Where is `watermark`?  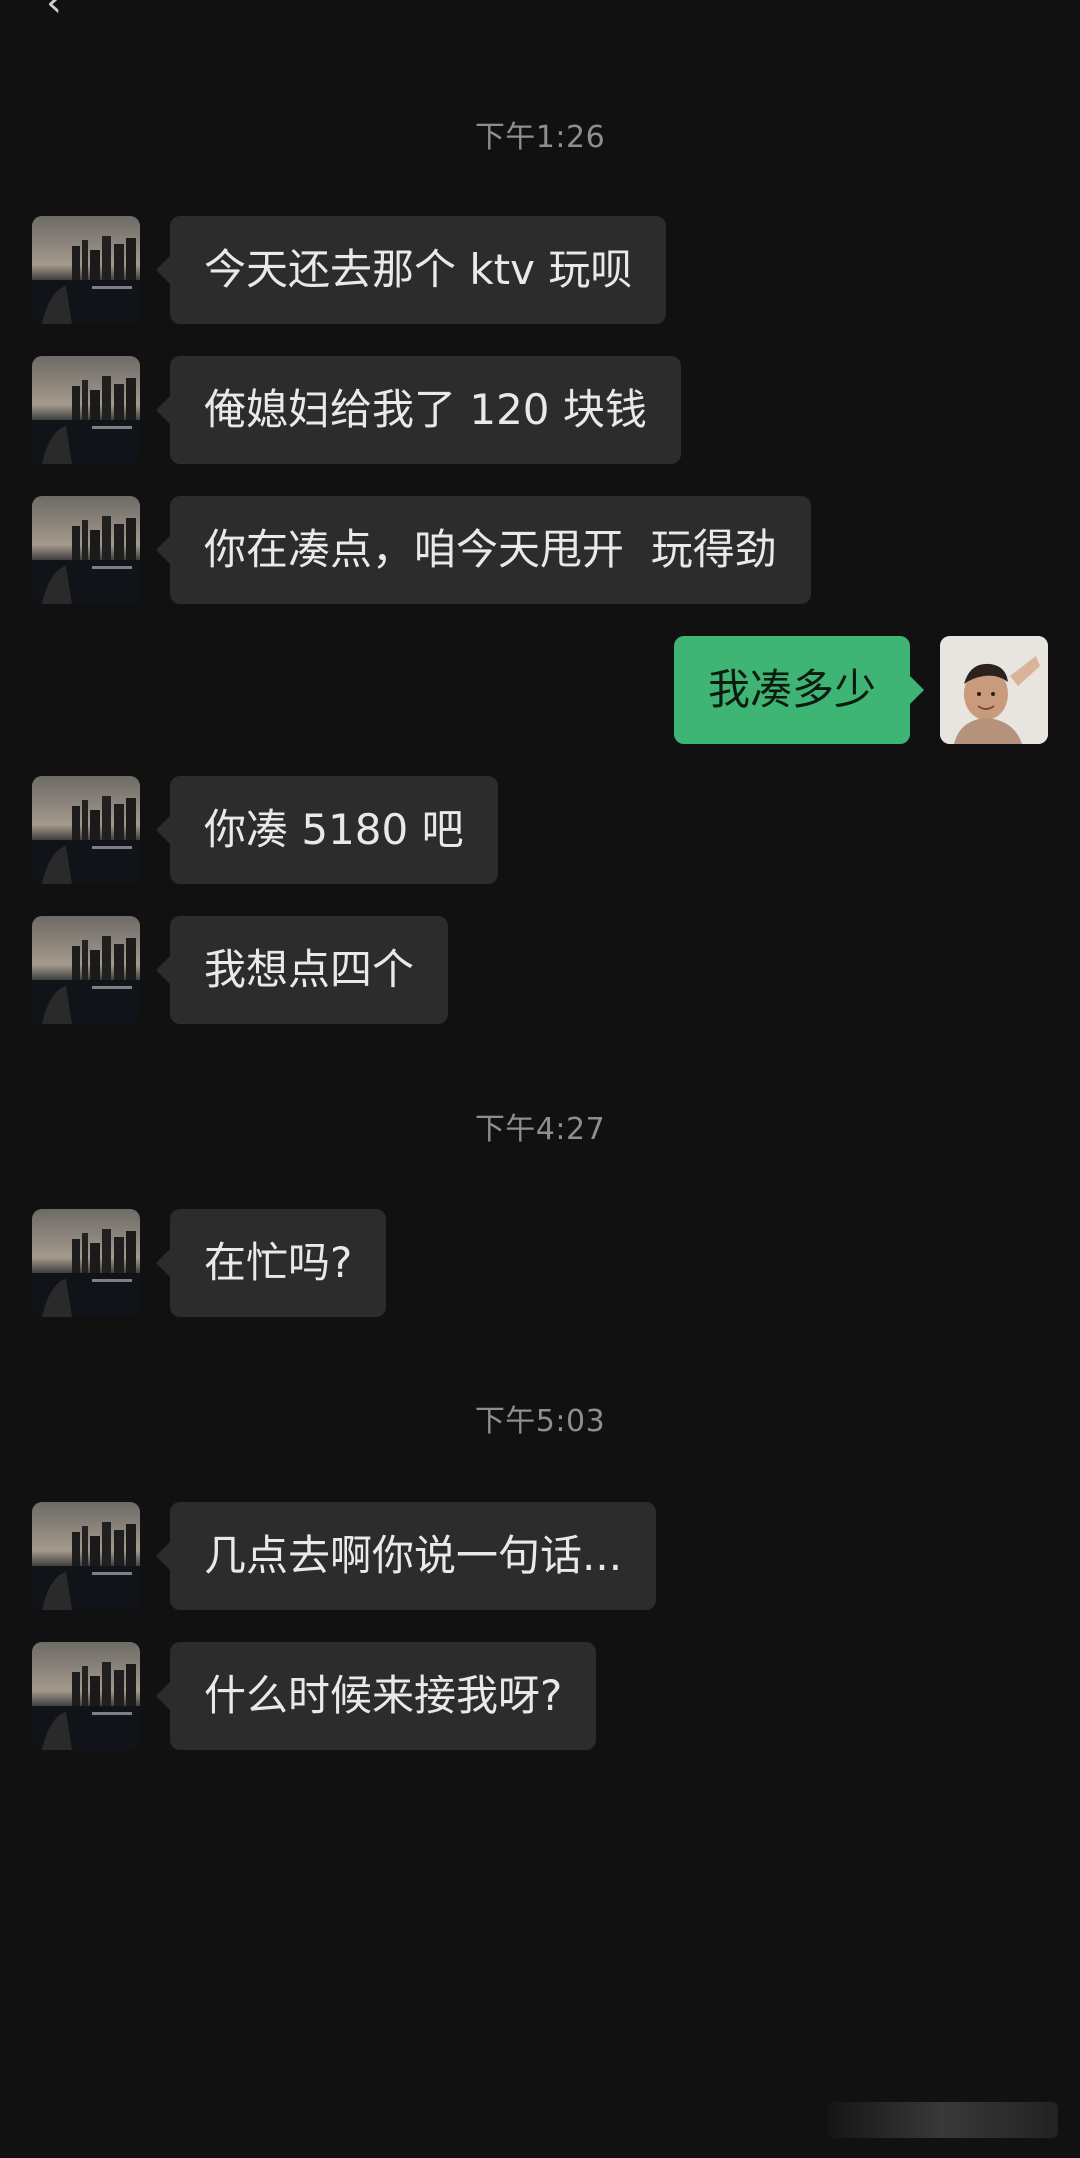
watermark is located at coordinates (943, 2120).